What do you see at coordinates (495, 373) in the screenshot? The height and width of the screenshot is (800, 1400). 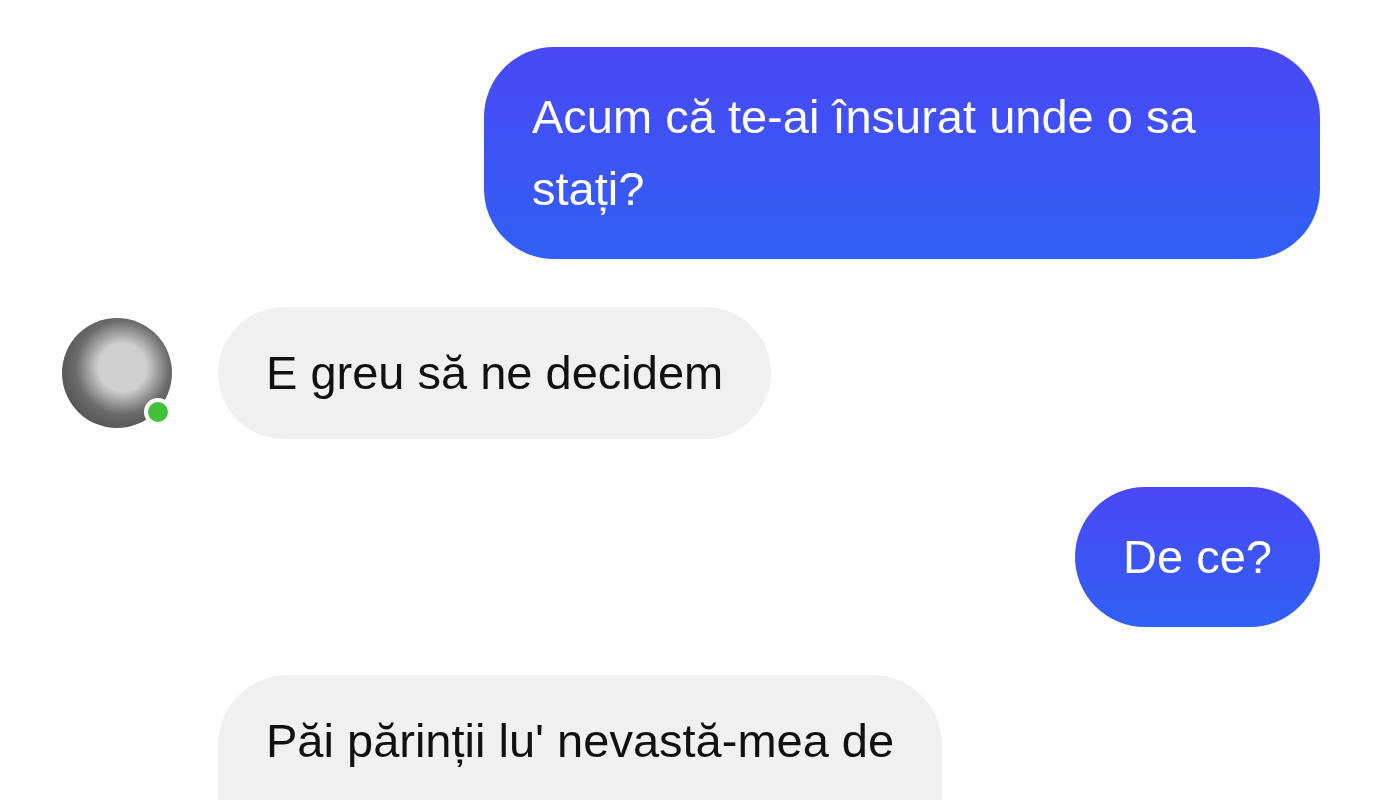 I see `received-message-bubble: E greu să ne decidem` at bounding box center [495, 373].